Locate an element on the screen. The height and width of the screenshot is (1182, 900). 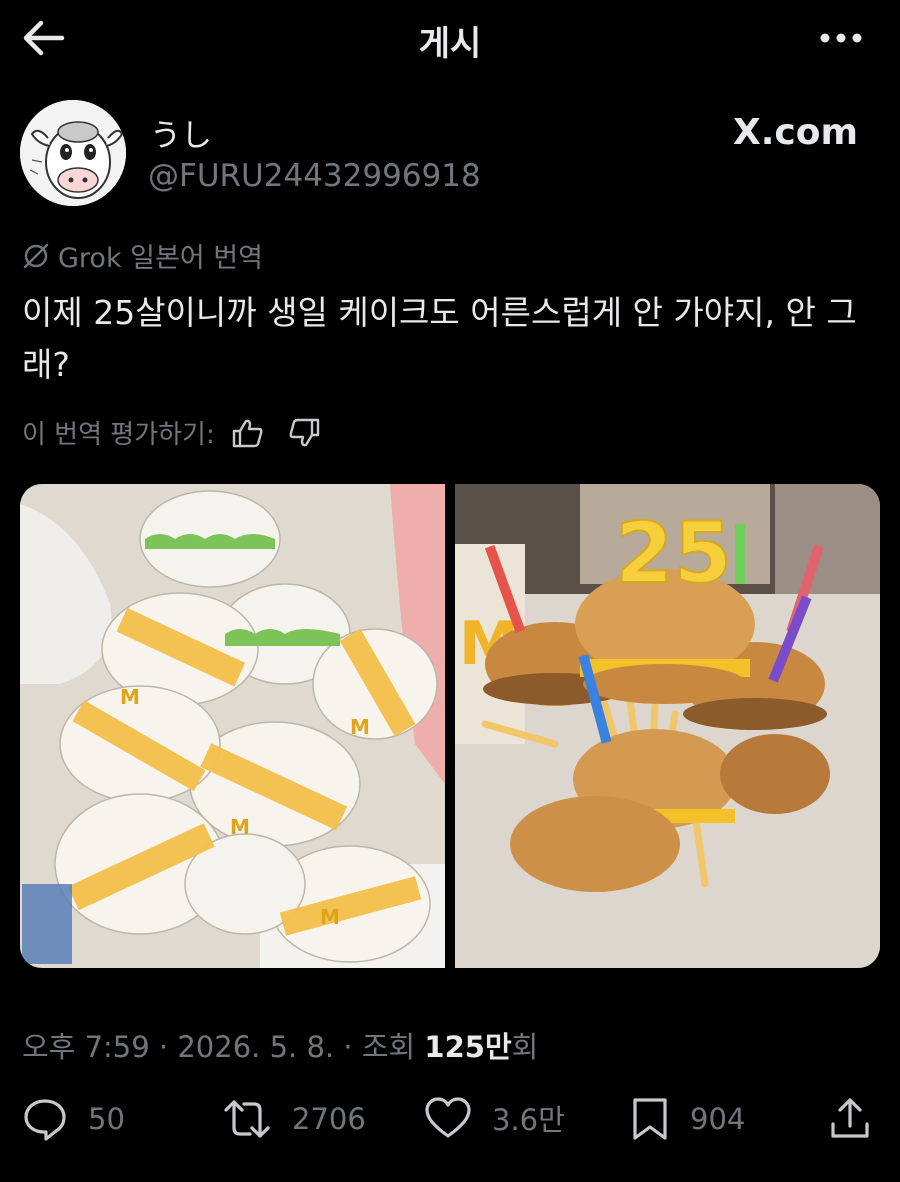
reply-count: 50 is located at coordinates (106, 1119).